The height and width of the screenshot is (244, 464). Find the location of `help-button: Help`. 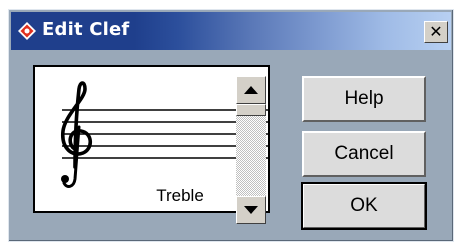

help-button: Help is located at coordinates (364, 99).